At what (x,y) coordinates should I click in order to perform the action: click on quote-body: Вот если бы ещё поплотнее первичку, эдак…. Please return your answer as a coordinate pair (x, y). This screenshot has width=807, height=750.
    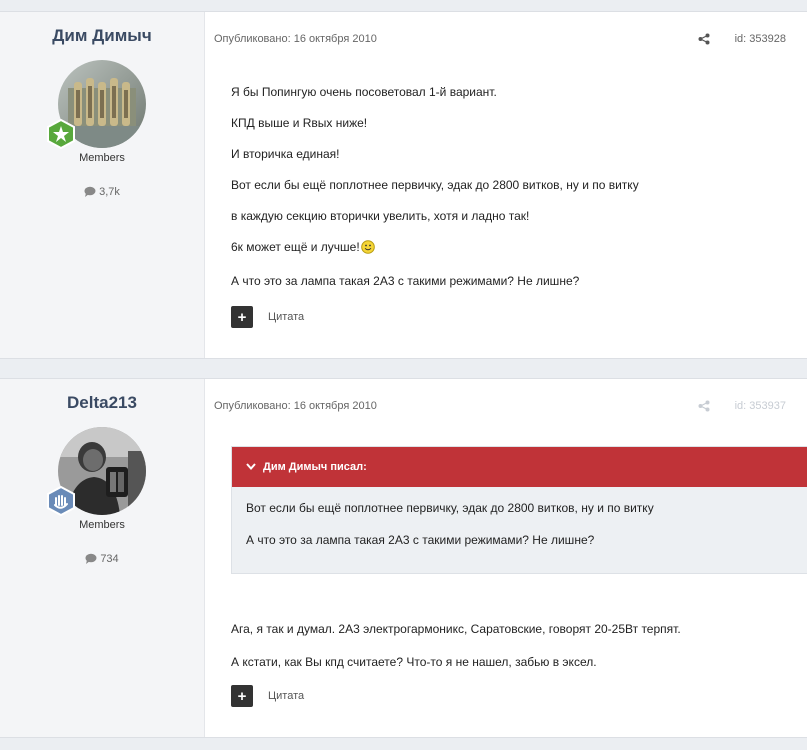
    Looking at the image, I should click on (450, 524).